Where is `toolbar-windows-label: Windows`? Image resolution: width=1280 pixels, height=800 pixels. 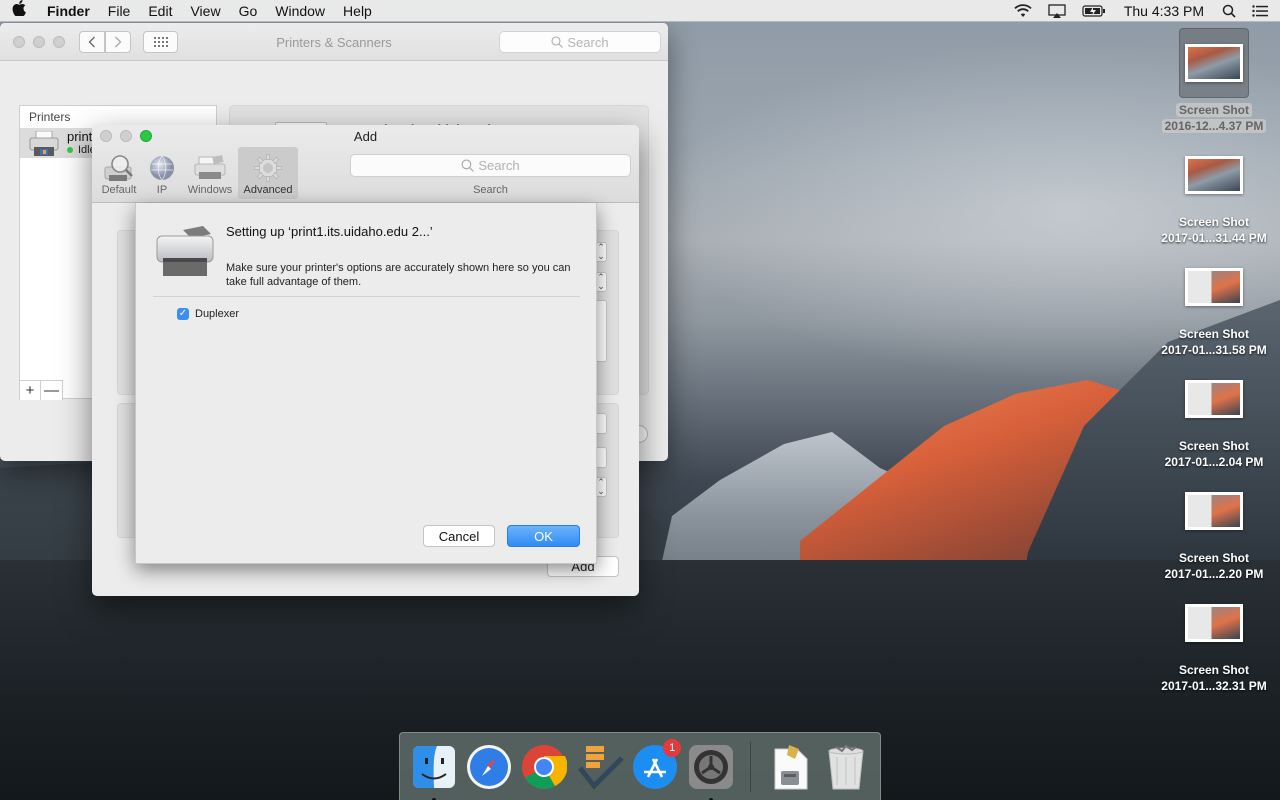
toolbar-windows-label: Windows is located at coordinates (210, 190).